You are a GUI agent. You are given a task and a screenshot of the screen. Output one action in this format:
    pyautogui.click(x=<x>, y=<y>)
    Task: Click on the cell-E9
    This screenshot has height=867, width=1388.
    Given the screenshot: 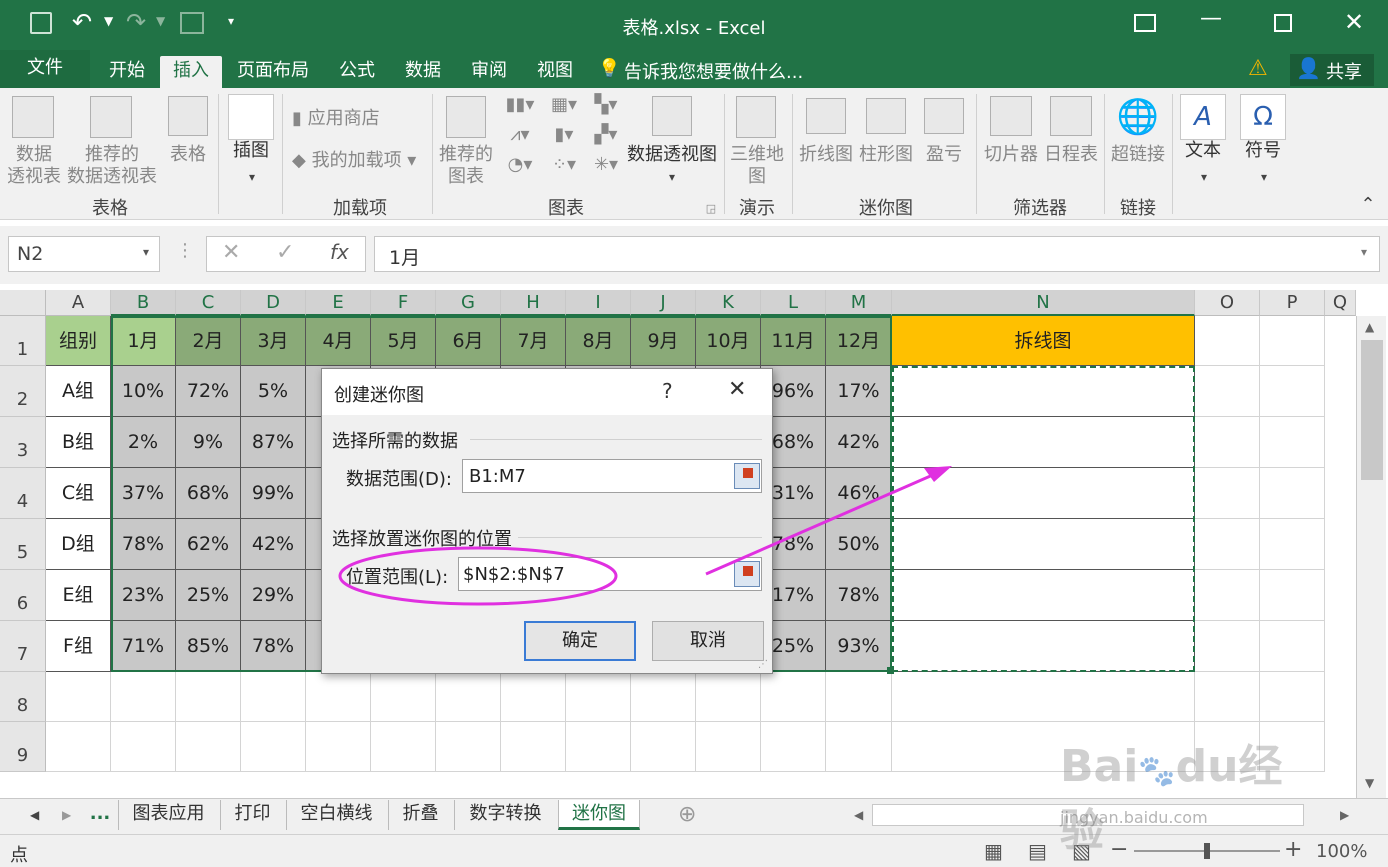 What is the action you would take?
    pyautogui.click(x=338, y=747)
    